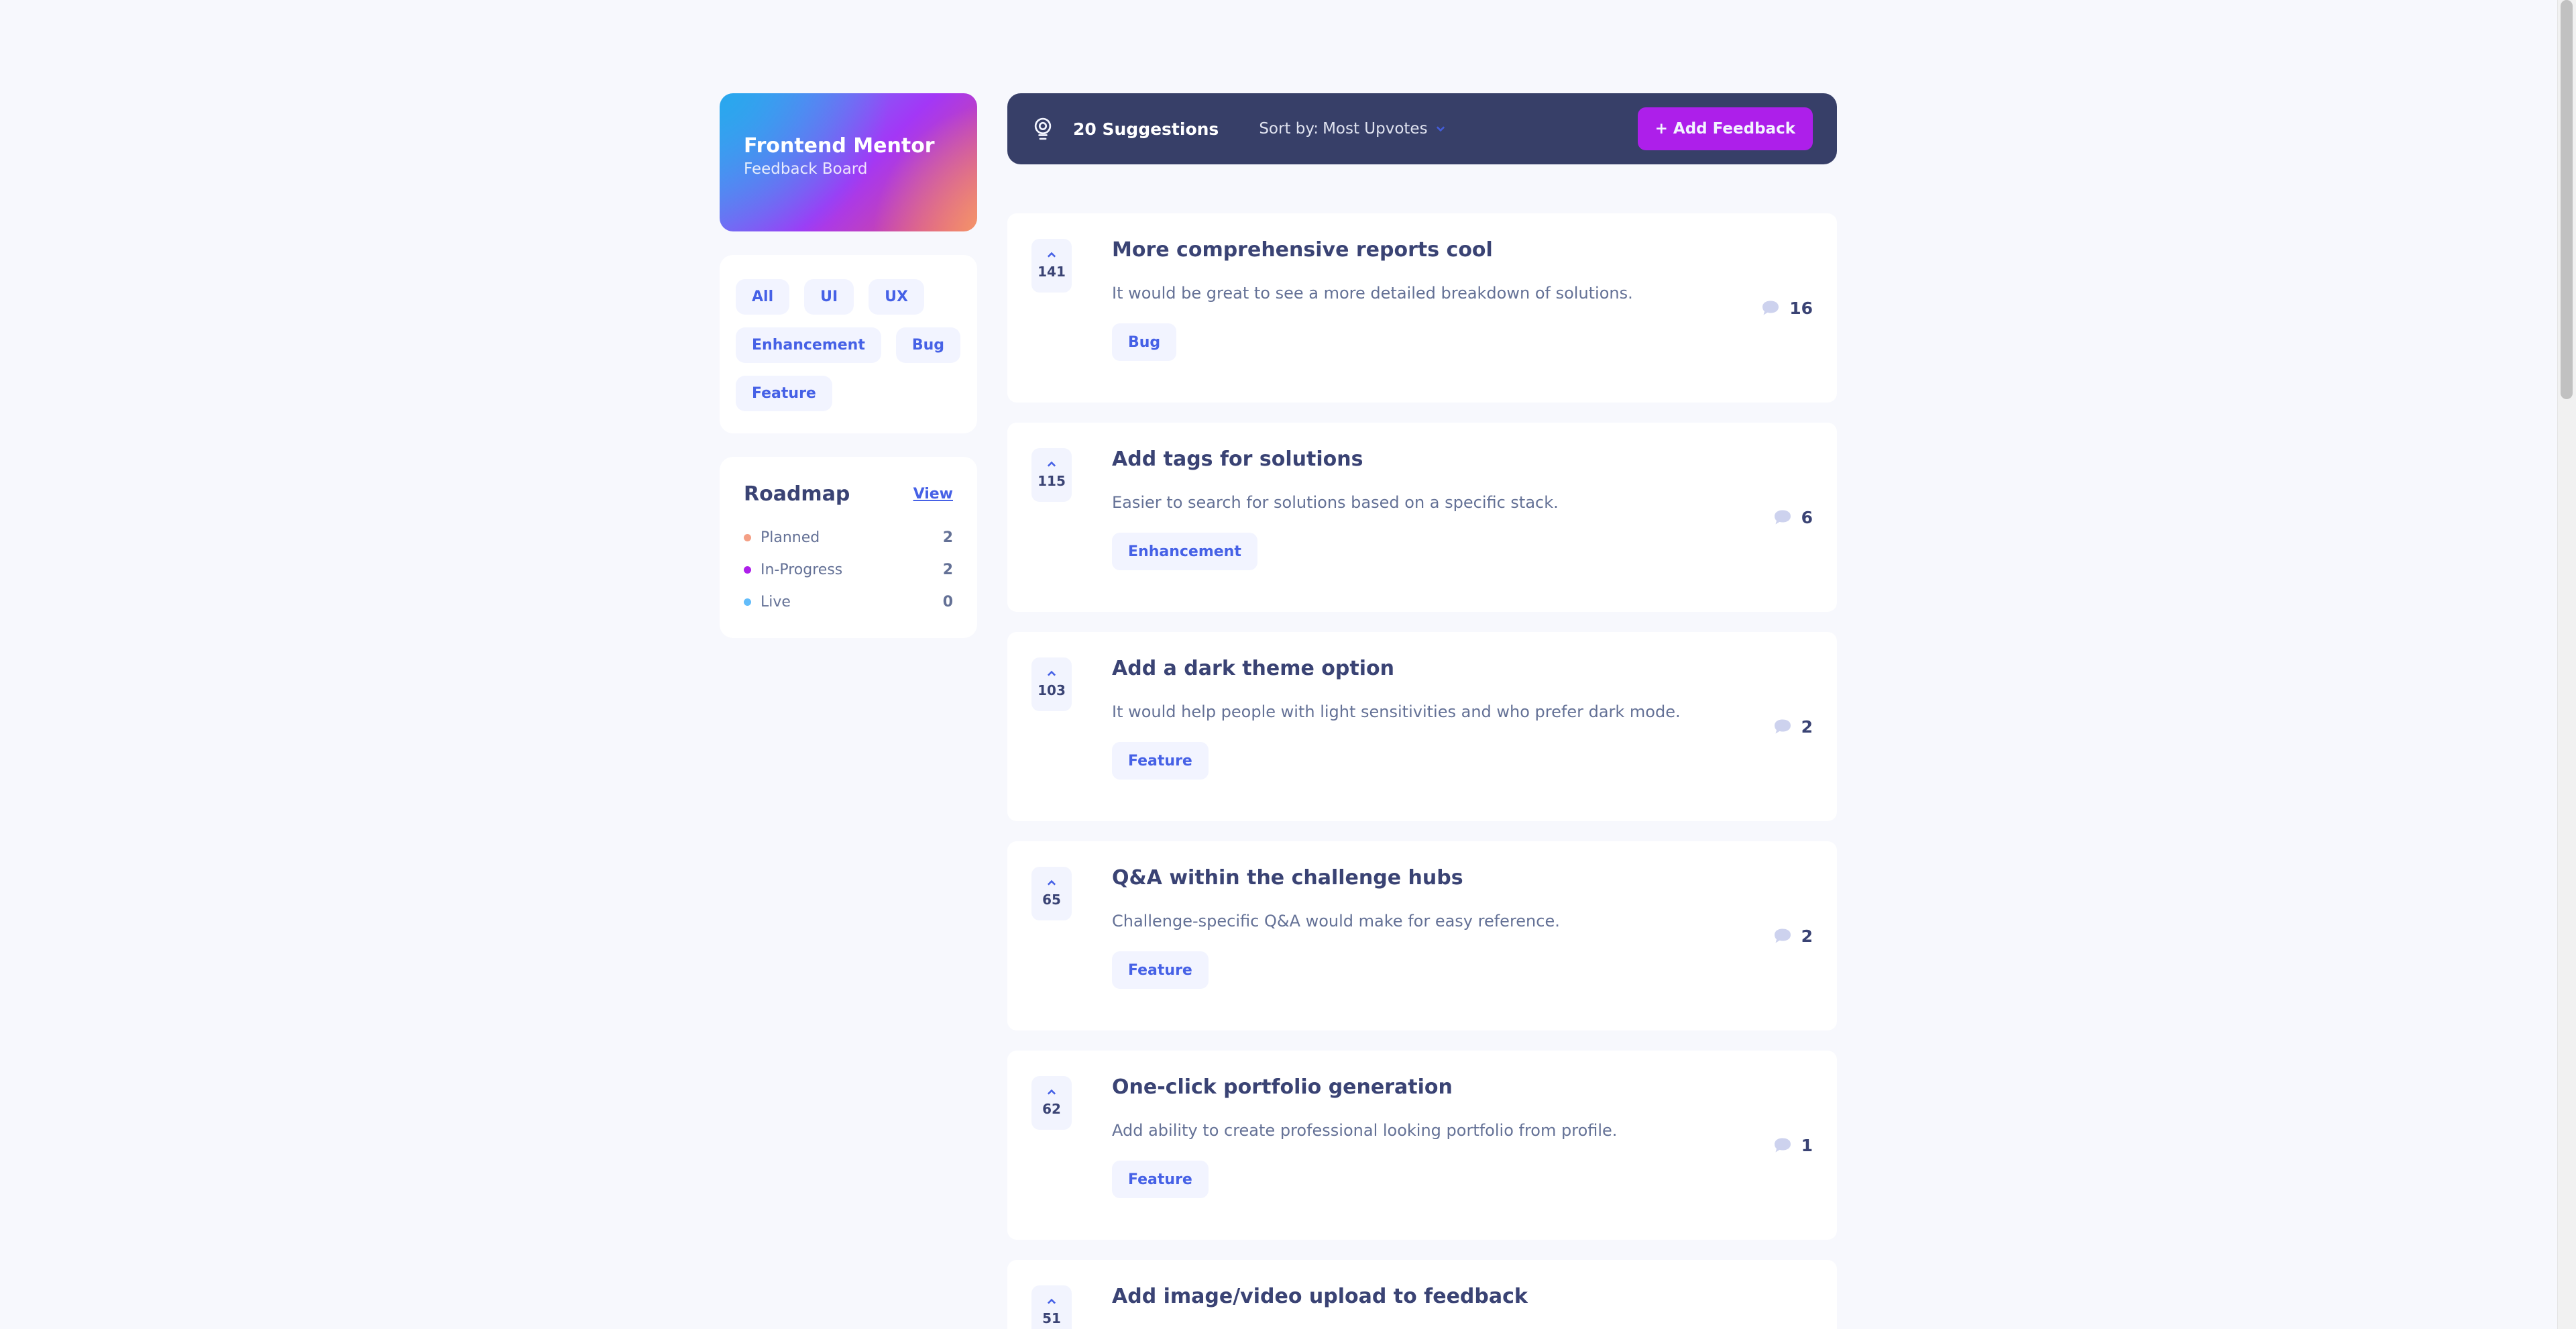 The width and height of the screenshot is (2576, 1329). What do you see at coordinates (747, 602) in the screenshot?
I see `live-dot-icon` at bounding box center [747, 602].